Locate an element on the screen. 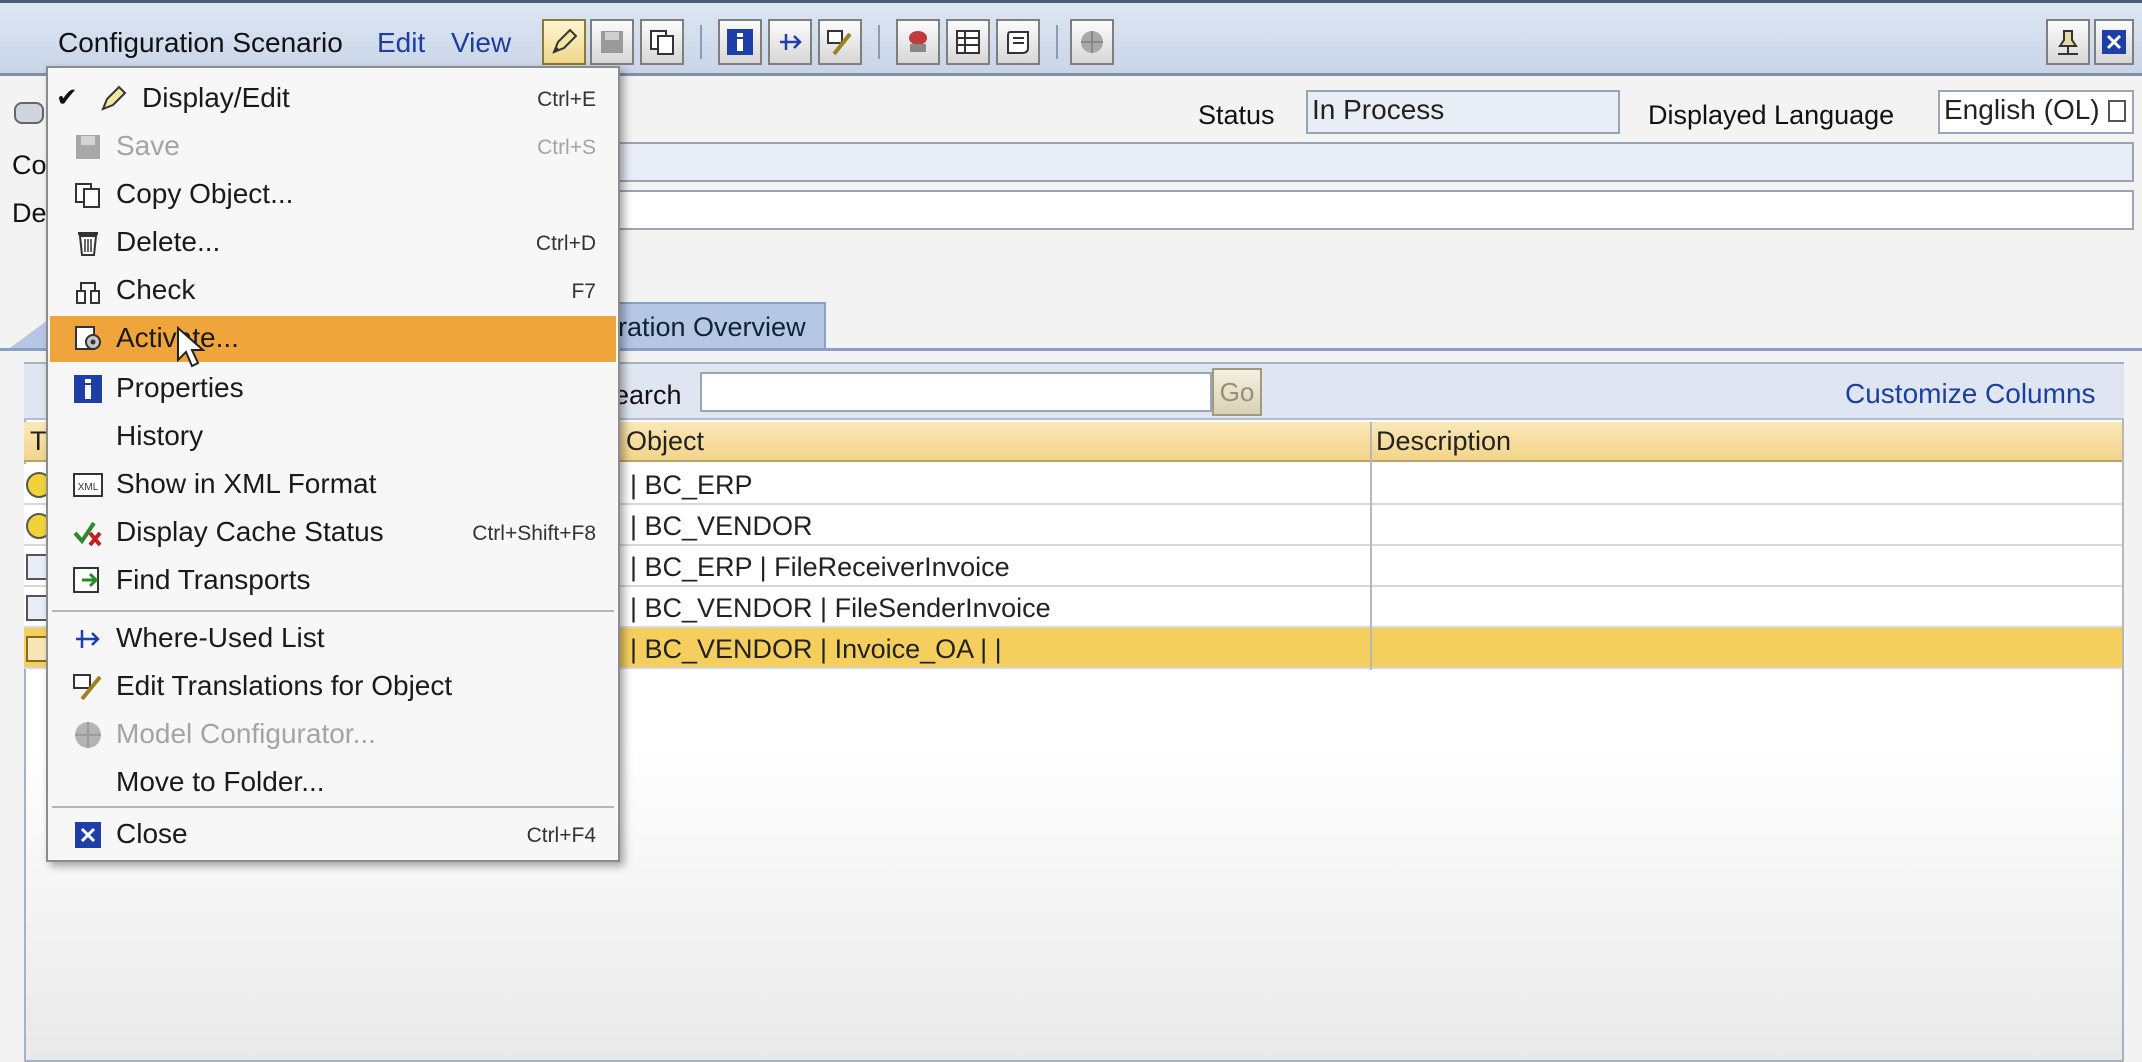 The width and height of the screenshot is (2142, 1062). edit-toggle-button is located at coordinates (564, 42).